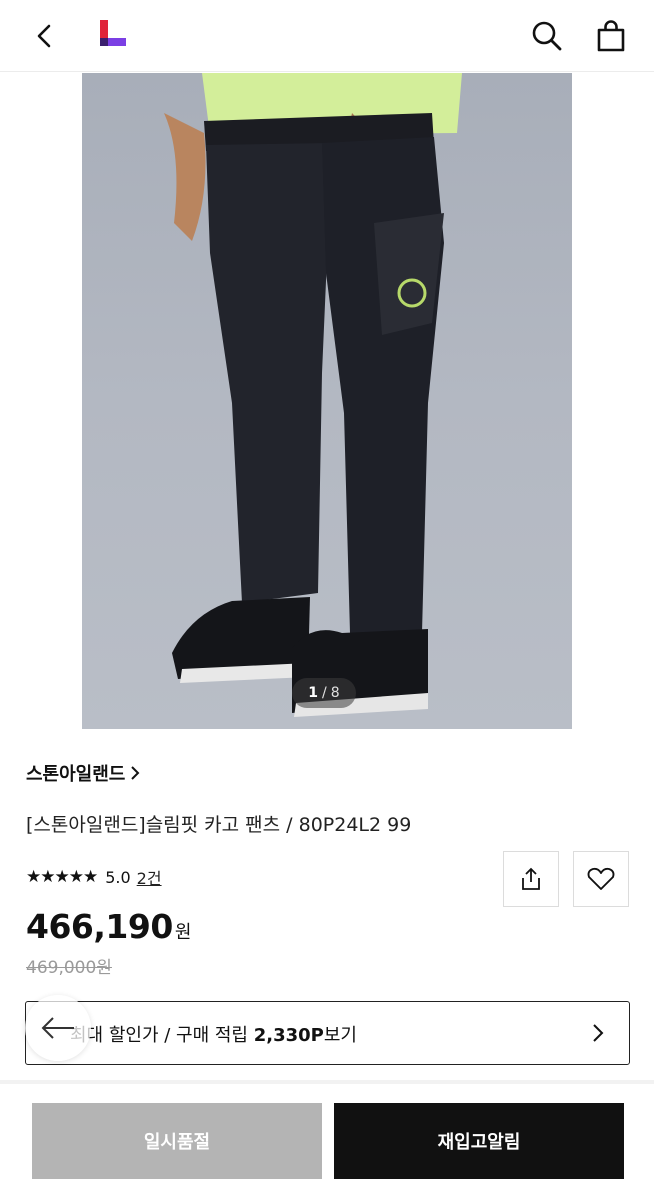  What do you see at coordinates (313, 693) in the screenshot?
I see `current-image-index: 1` at bounding box center [313, 693].